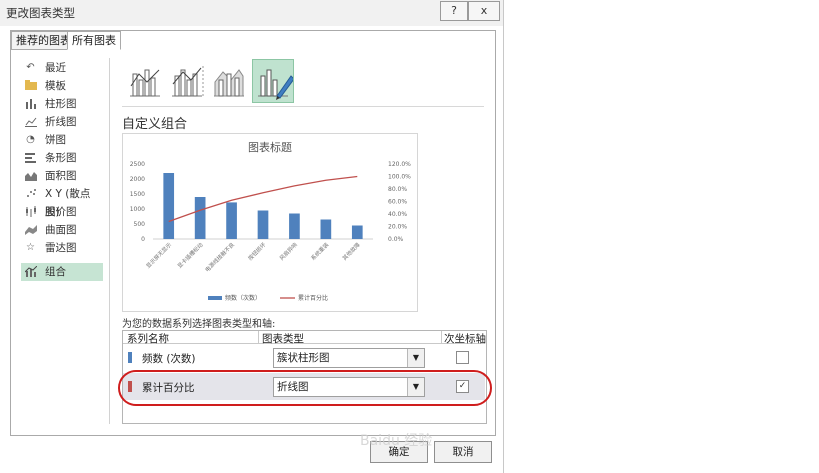 Image resolution: width=819 pixels, height=473 pixels. What do you see at coordinates (62, 140) in the screenshot?
I see `sidebar-item-pie: ◔ 饼图` at bounding box center [62, 140].